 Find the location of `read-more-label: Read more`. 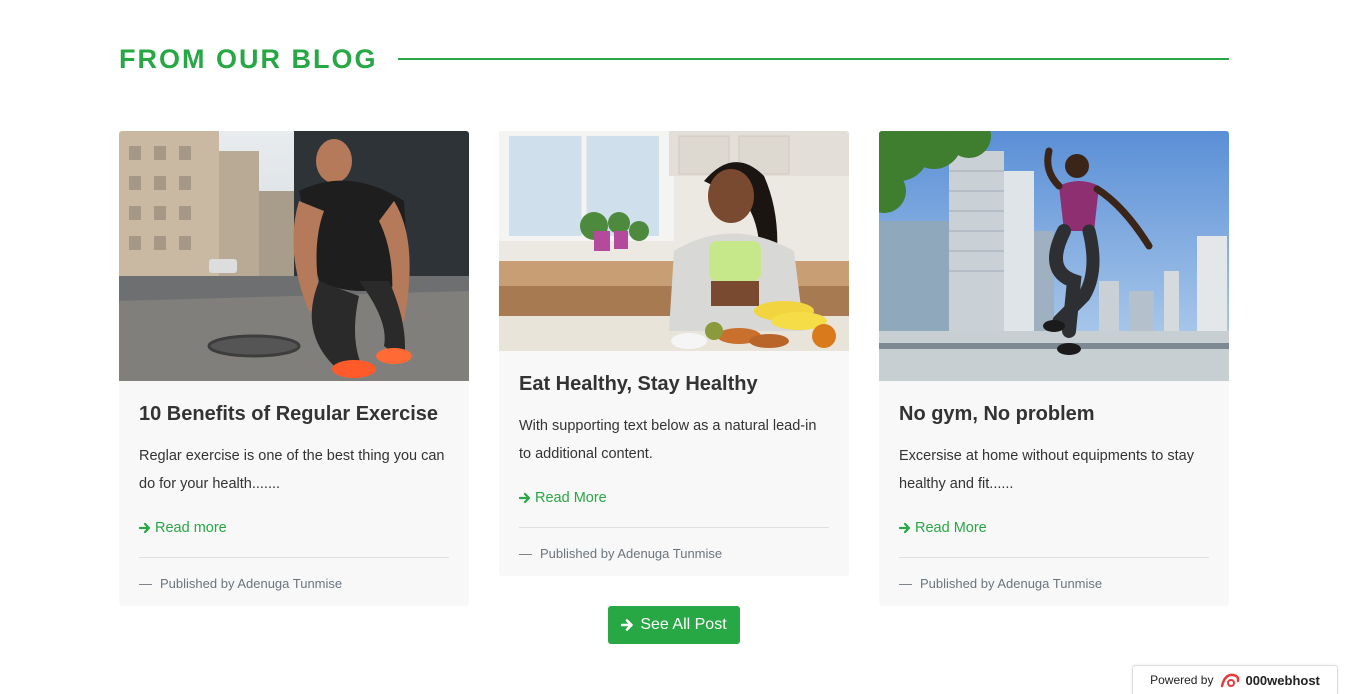

read-more-label: Read more is located at coordinates (191, 528).